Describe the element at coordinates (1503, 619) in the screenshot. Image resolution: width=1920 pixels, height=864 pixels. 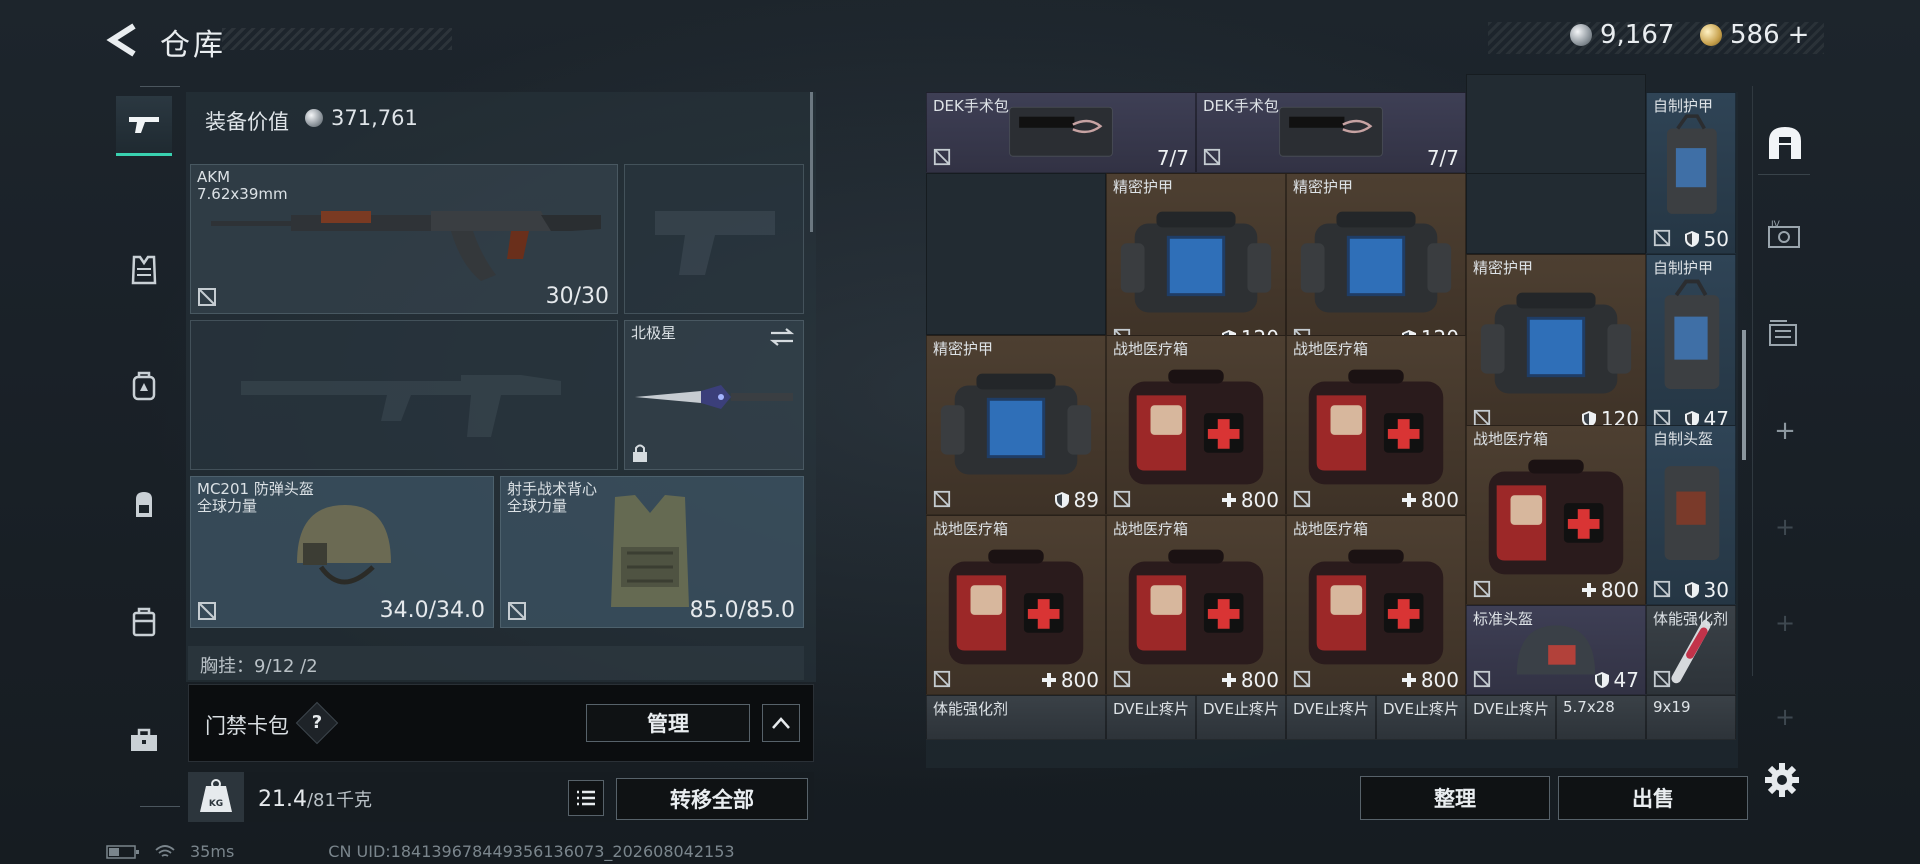
I see `item-name: 标准头盔` at that location.